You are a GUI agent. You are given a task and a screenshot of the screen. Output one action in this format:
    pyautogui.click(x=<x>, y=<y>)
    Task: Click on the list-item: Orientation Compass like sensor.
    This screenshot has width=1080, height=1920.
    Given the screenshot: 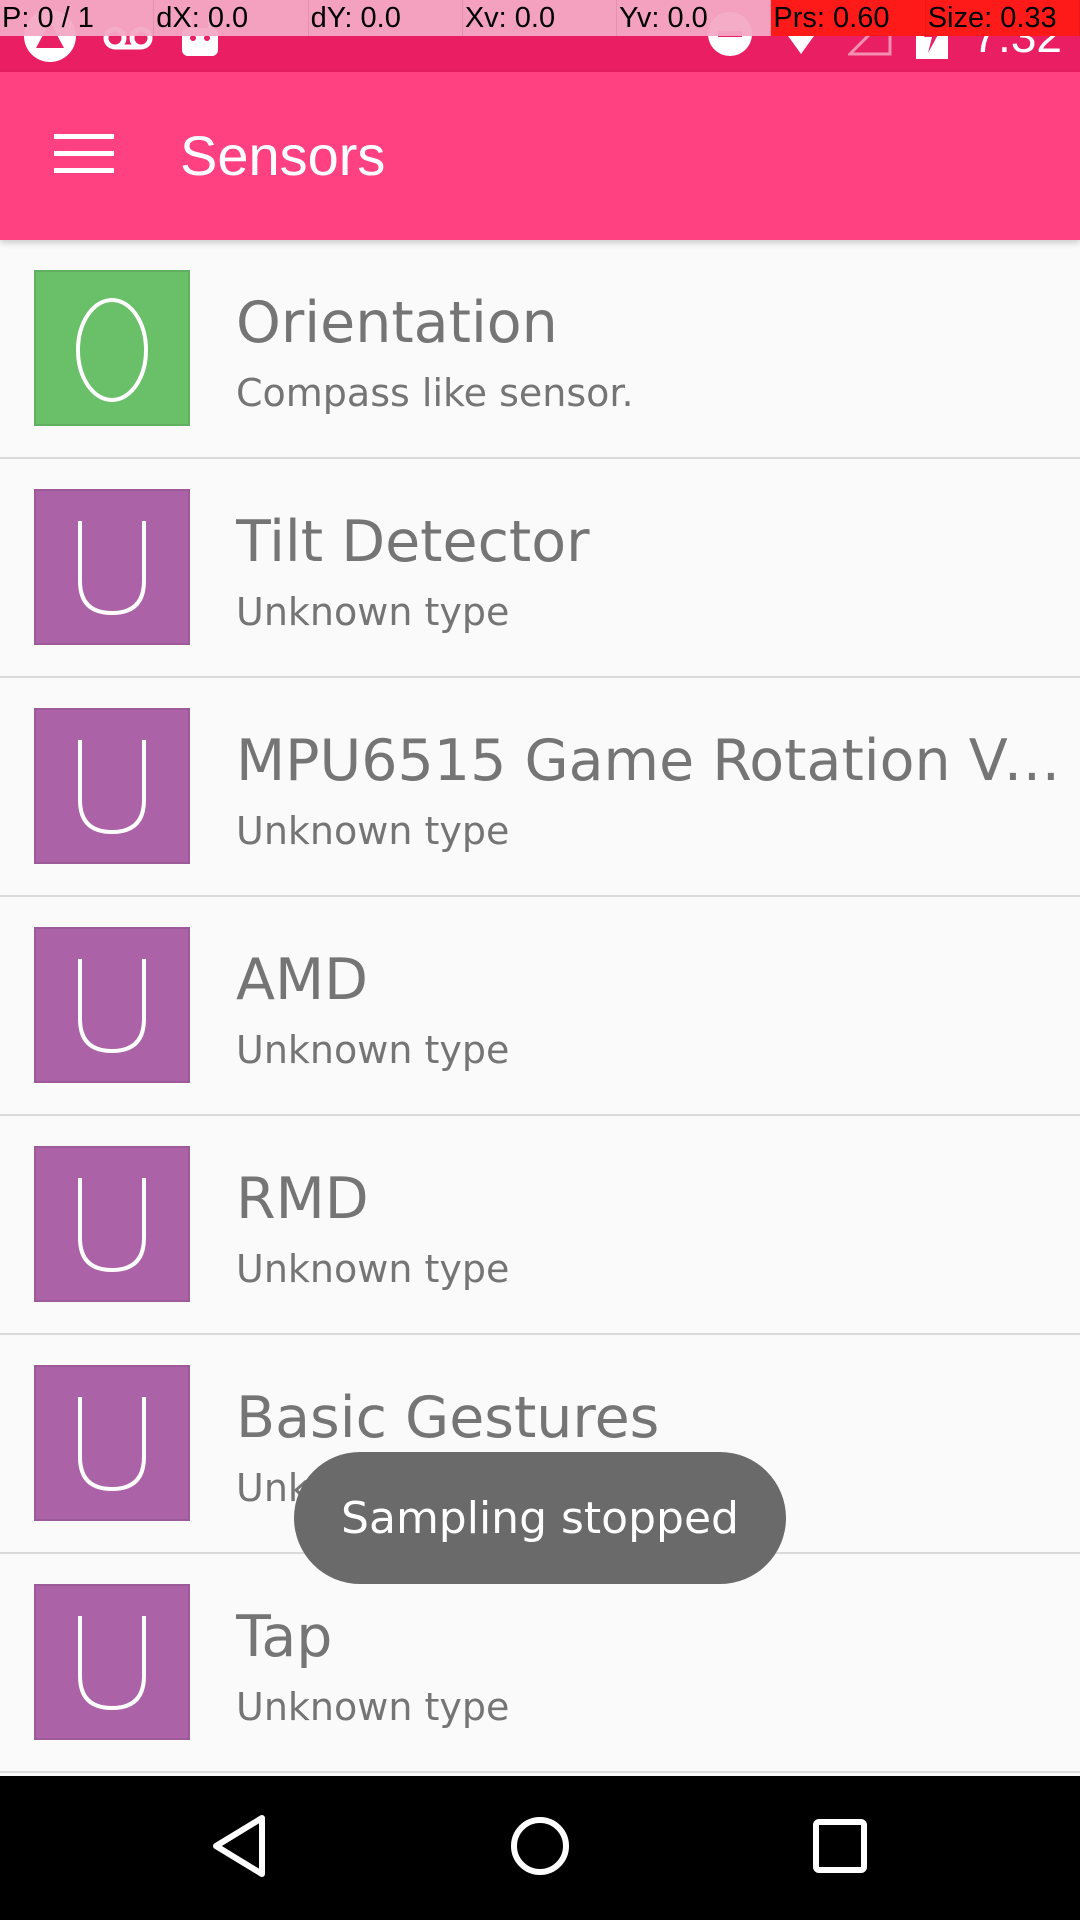 What is the action you would take?
    pyautogui.click(x=540, y=349)
    